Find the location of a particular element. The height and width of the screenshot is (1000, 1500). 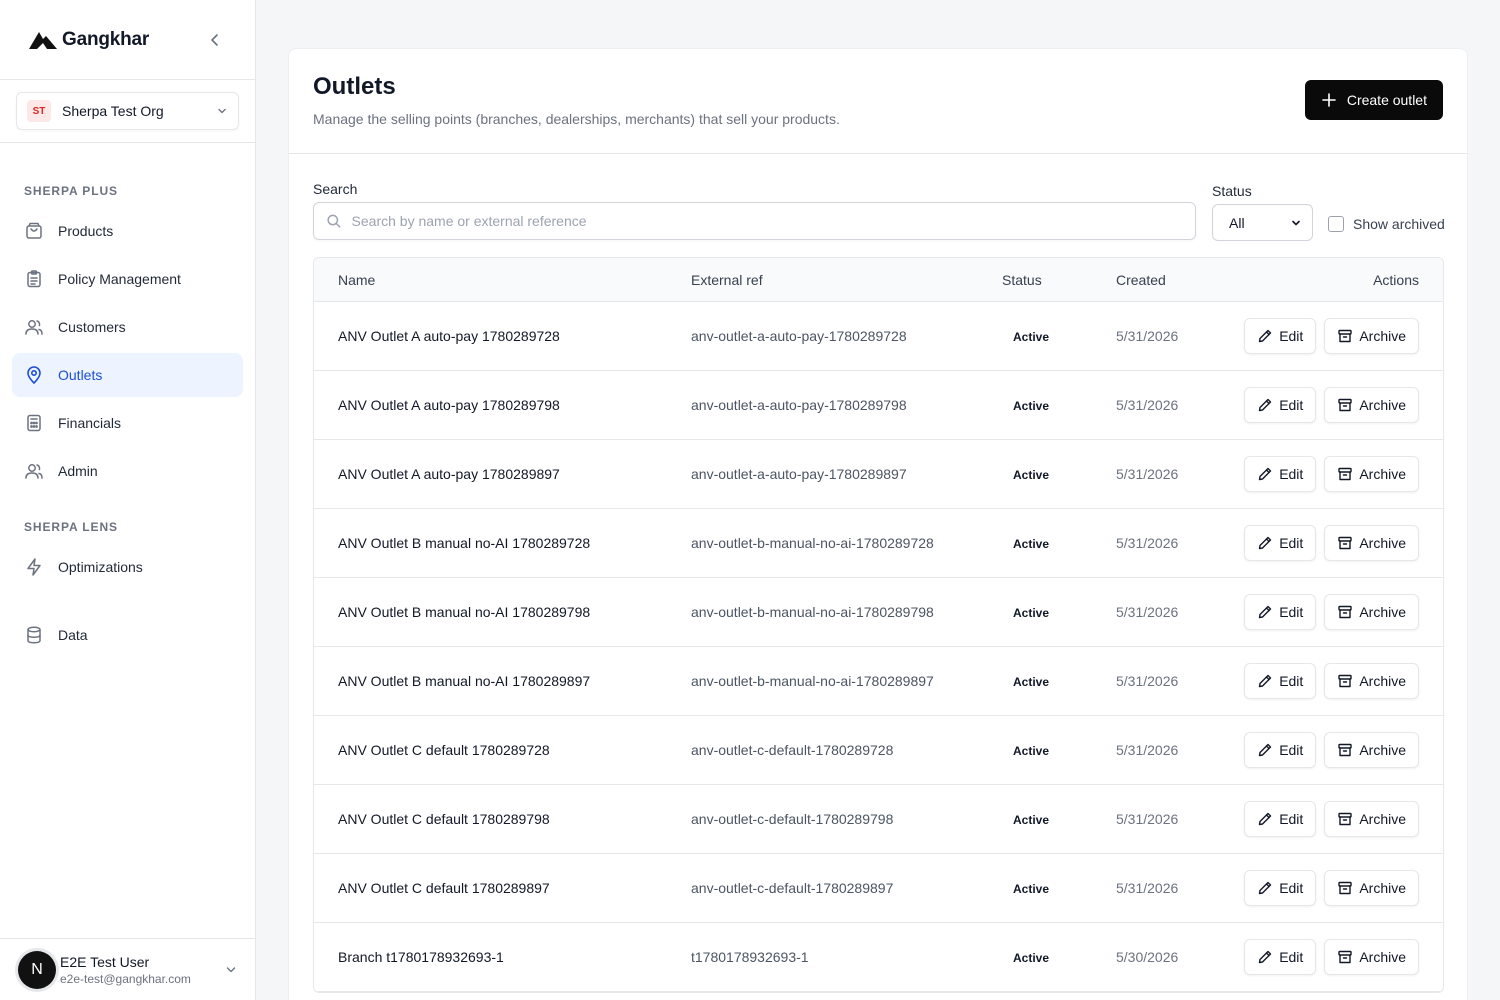

sidebar-item-data: Data is located at coordinates (127, 635).